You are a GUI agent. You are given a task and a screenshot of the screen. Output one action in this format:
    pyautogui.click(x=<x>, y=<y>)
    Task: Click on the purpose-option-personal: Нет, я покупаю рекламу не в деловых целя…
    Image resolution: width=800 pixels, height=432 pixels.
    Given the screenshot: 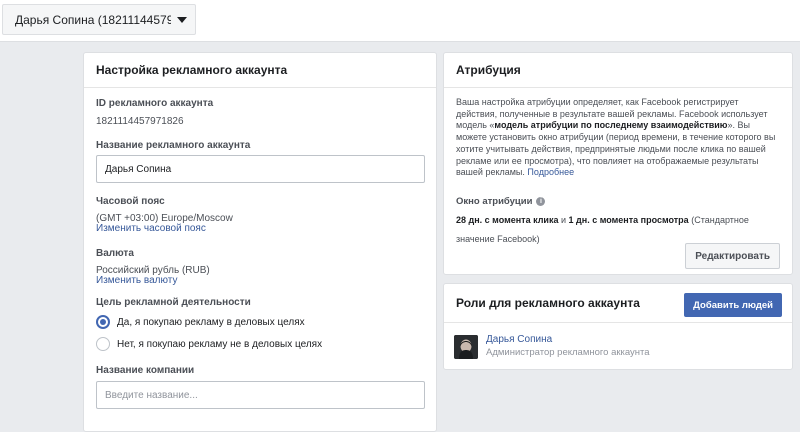 What is the action you would take?
    pyautogui.click(x=209, y=344)
    